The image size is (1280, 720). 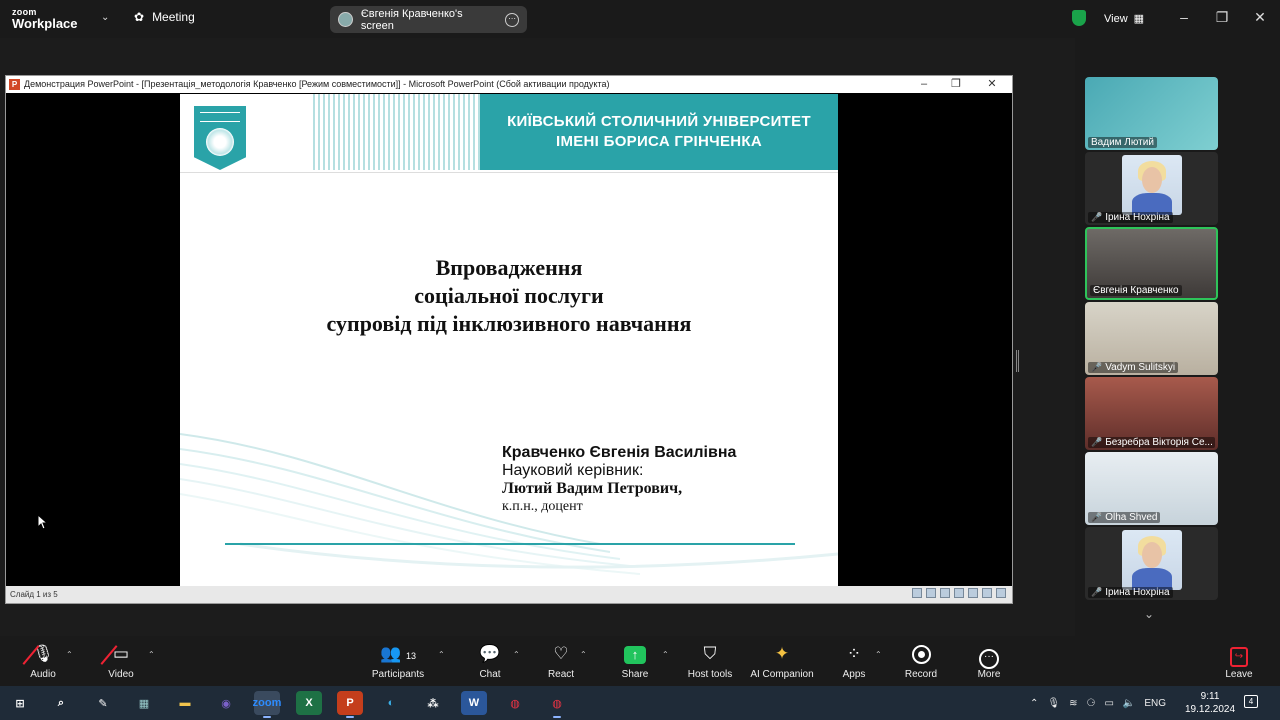 What do you see at coordinates (1129, 703) in the screenshot?
I see `volume-icon: 🔈` at bounding box center [1129, 703].